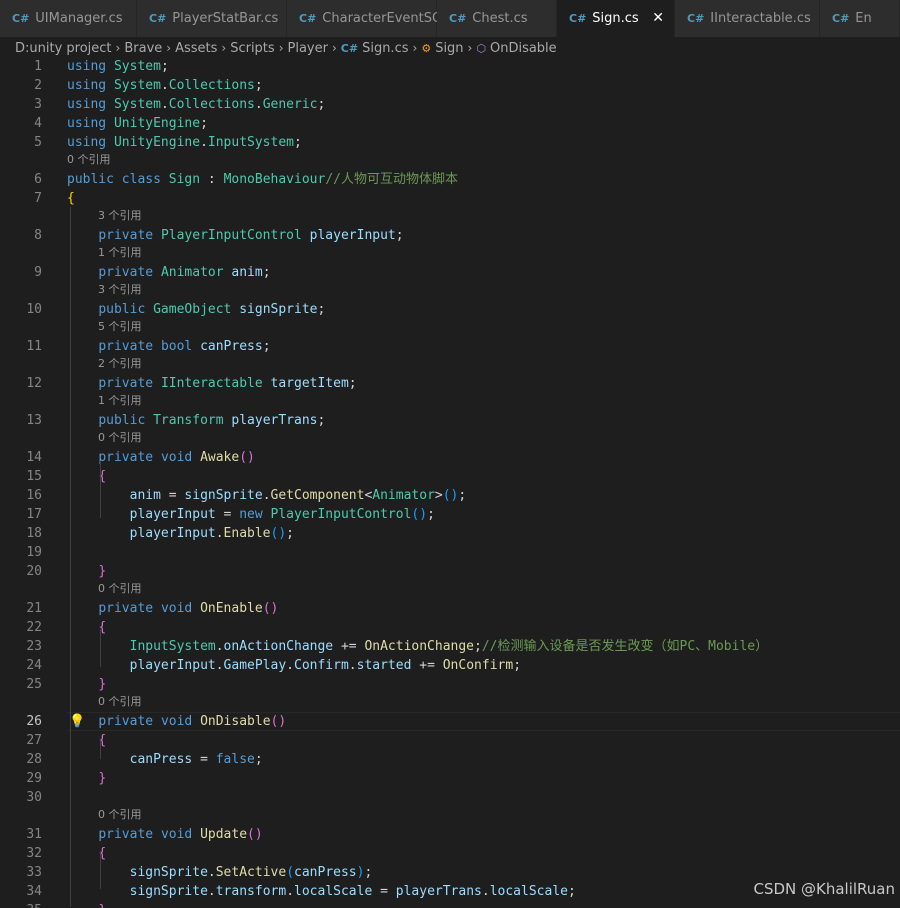 This screenshot has width=900, height=908. What do you see at coordinates (34, 872) in the screenshot?
I see `line-number: 33` at bounding box center [34, 872].